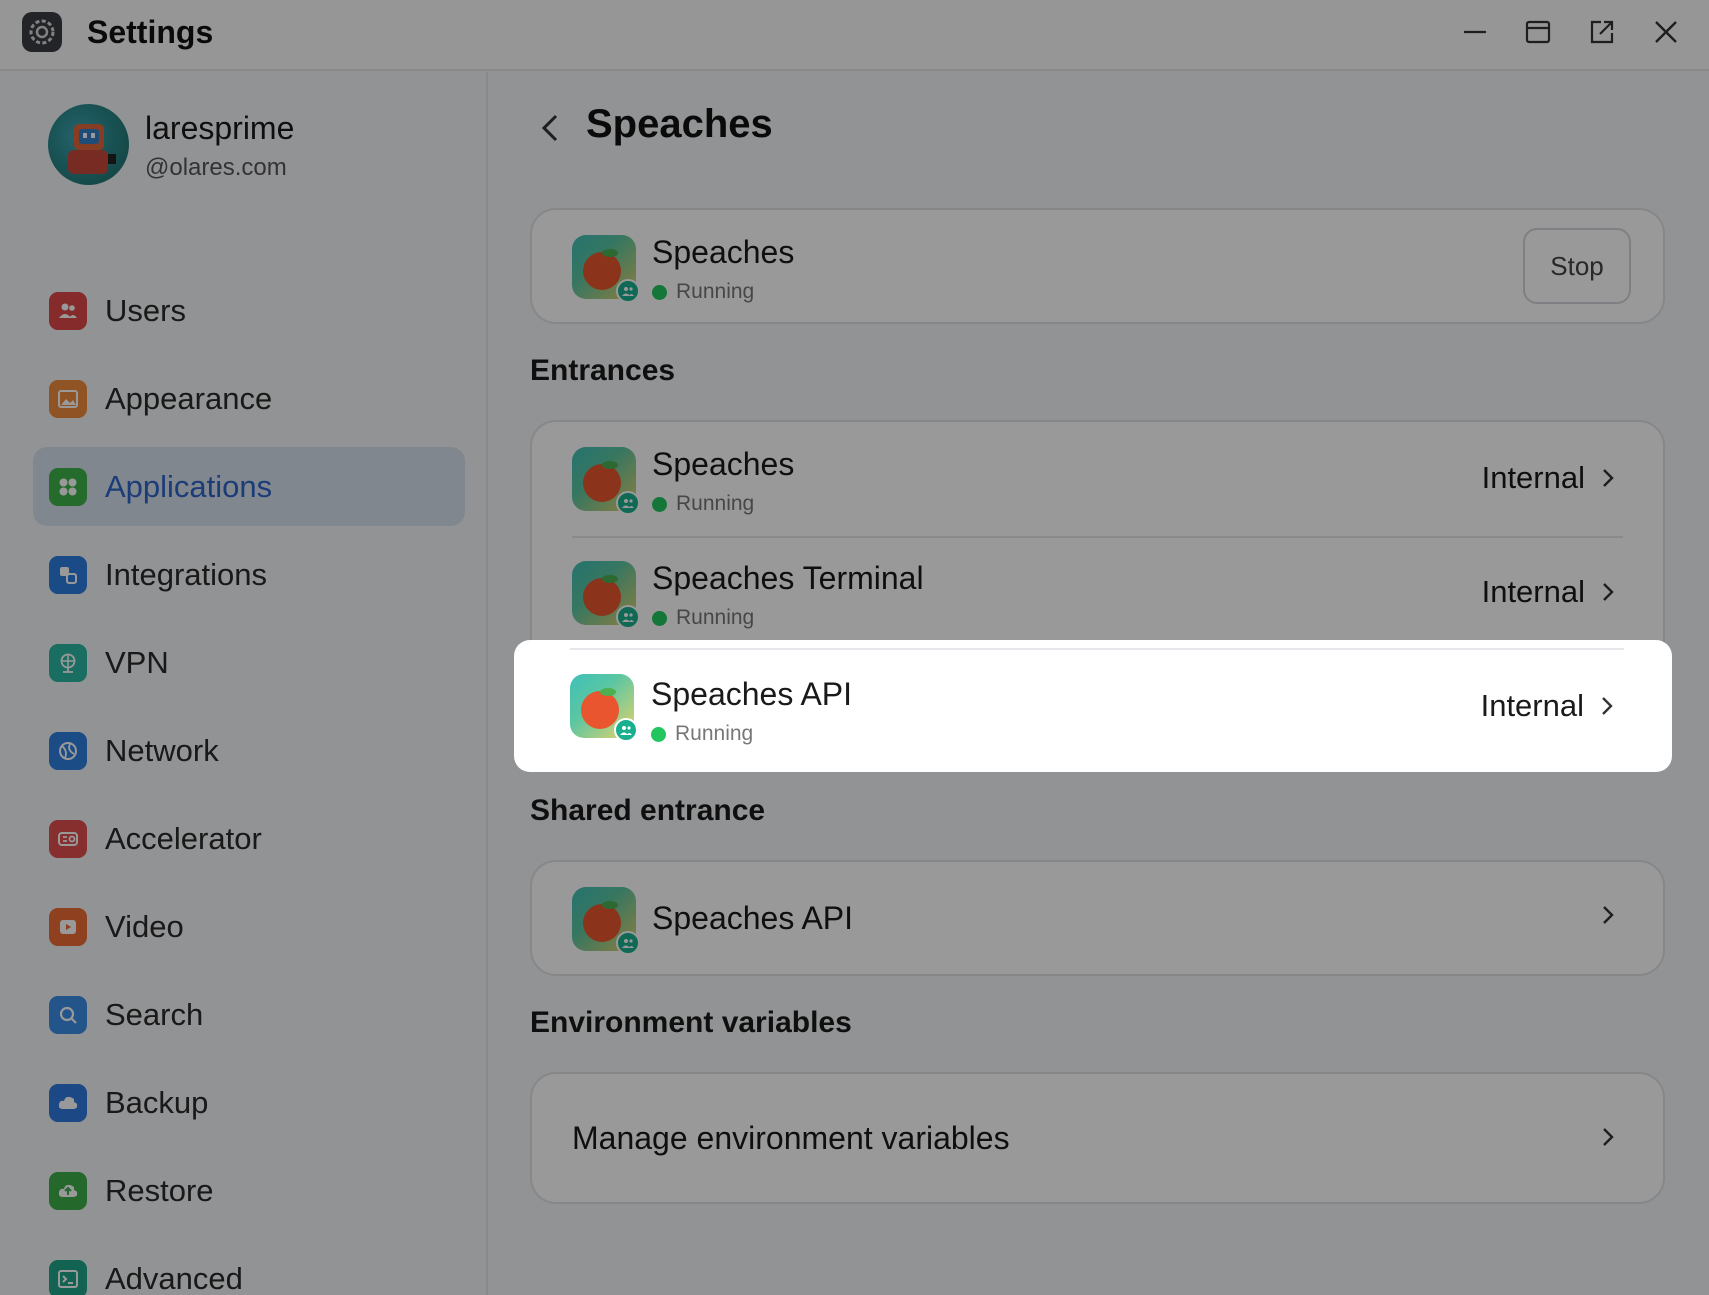  What do you see at coordinates (249, 310) in the screenshot?
I see `sidebar-item-users: Users` at bounding box center [249, 310].